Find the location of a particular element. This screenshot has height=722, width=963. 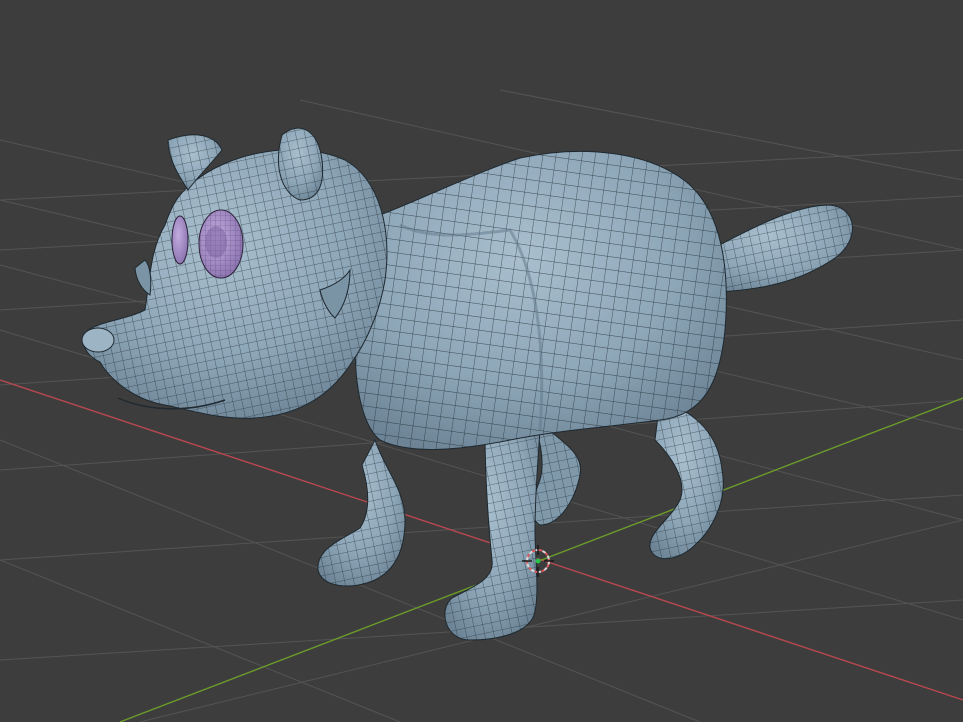

object-origin-dot is located at coordinates (538, 561).